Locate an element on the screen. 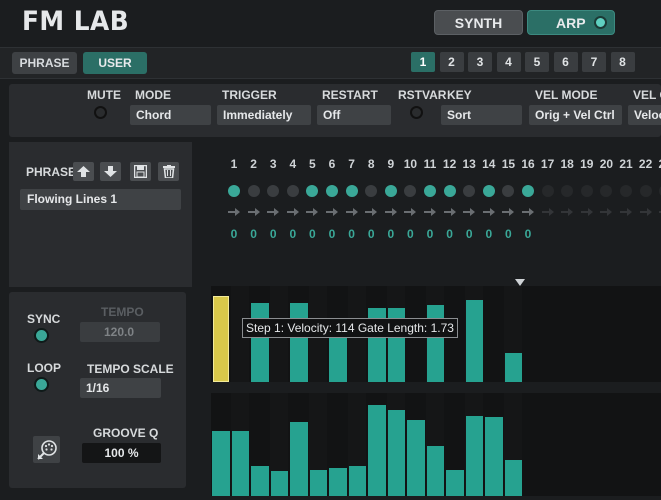 The height and width of the screenshot is (500, 661). playhead-marker-icon is located at coordinates (520, 282).